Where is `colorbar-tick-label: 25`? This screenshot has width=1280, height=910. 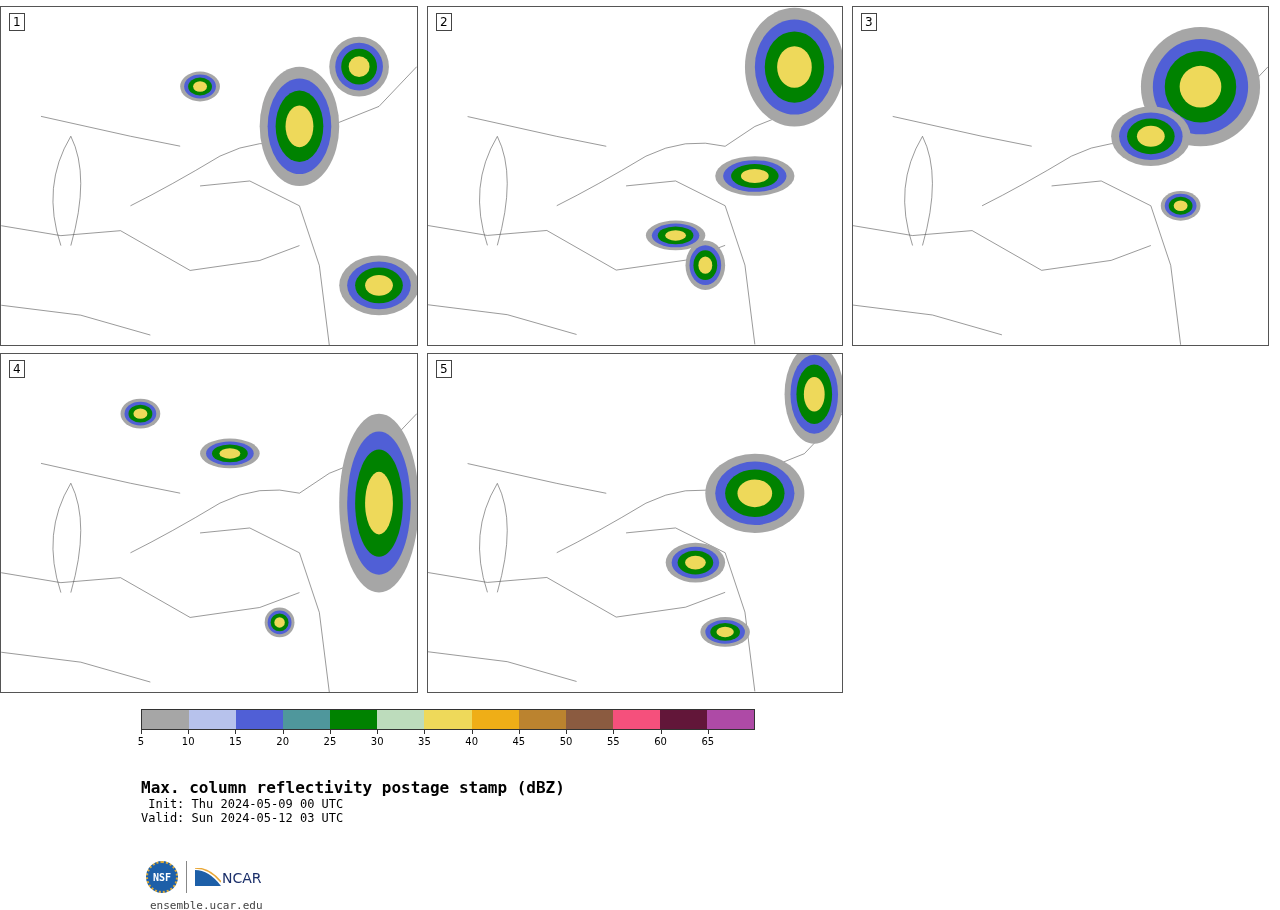
colorbar-tick-label: 25 is located at coordinates (330, 741).